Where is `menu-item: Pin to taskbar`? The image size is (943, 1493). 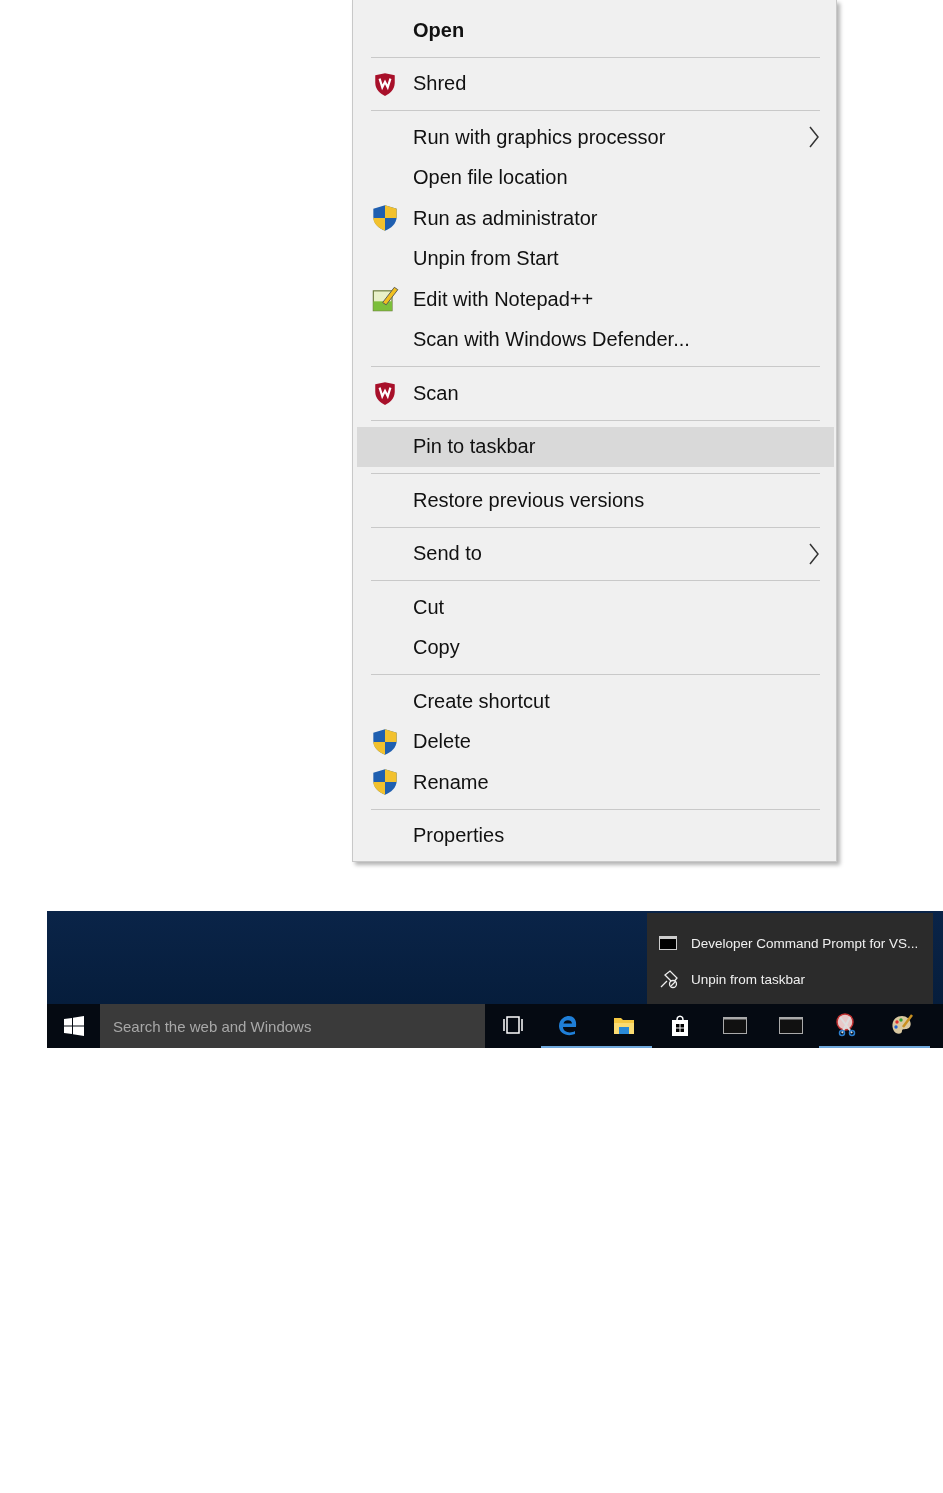
menu-item: Pin to taskbar is located at coordinates (595, 446).